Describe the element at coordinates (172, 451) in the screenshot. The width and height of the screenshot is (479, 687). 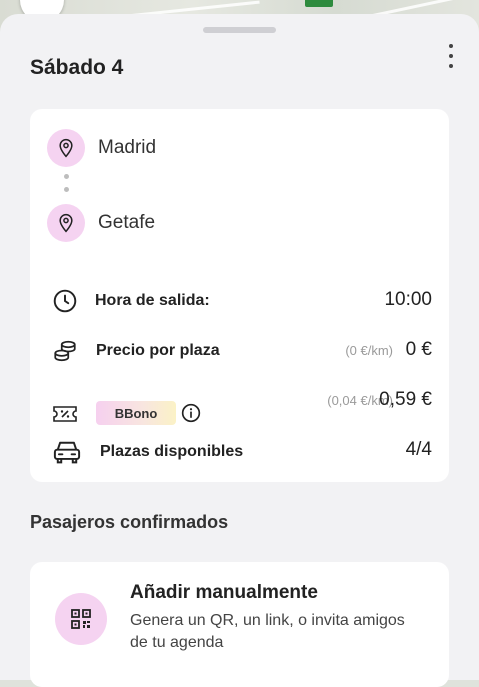
I see `seats-label: Plazas disponibles` at that location.